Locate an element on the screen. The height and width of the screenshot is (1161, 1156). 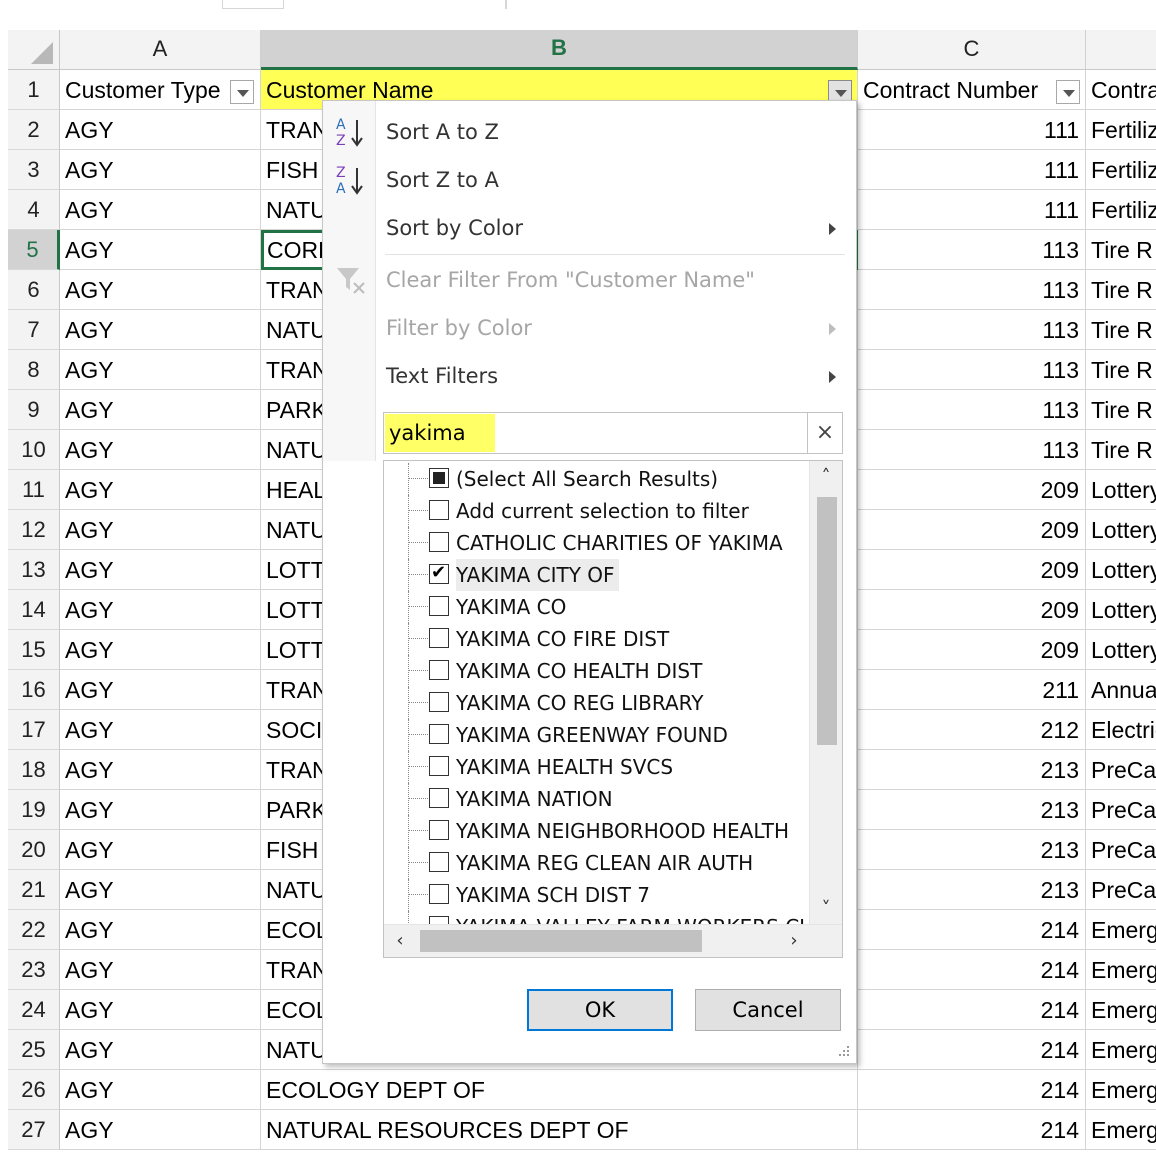
cell-num: 211 is located at coordinates (972, 690).